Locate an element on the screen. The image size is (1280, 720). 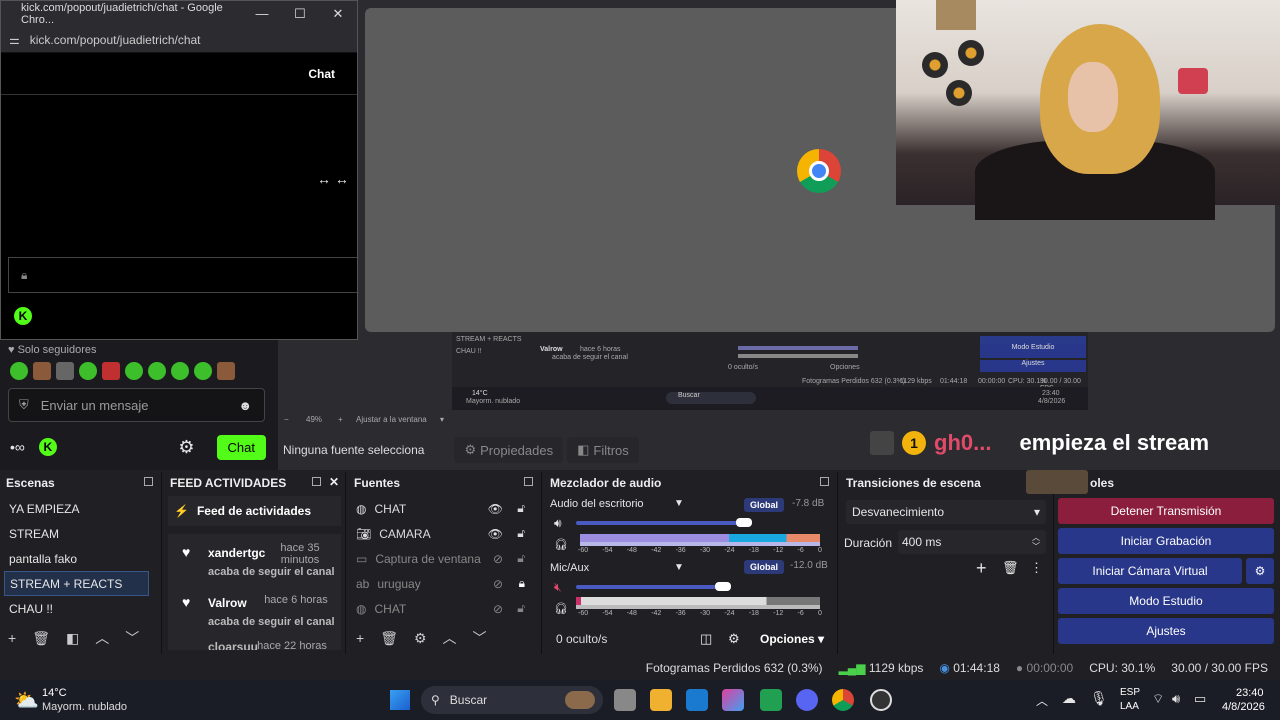
store-icon is located at coordinates (697, 700).